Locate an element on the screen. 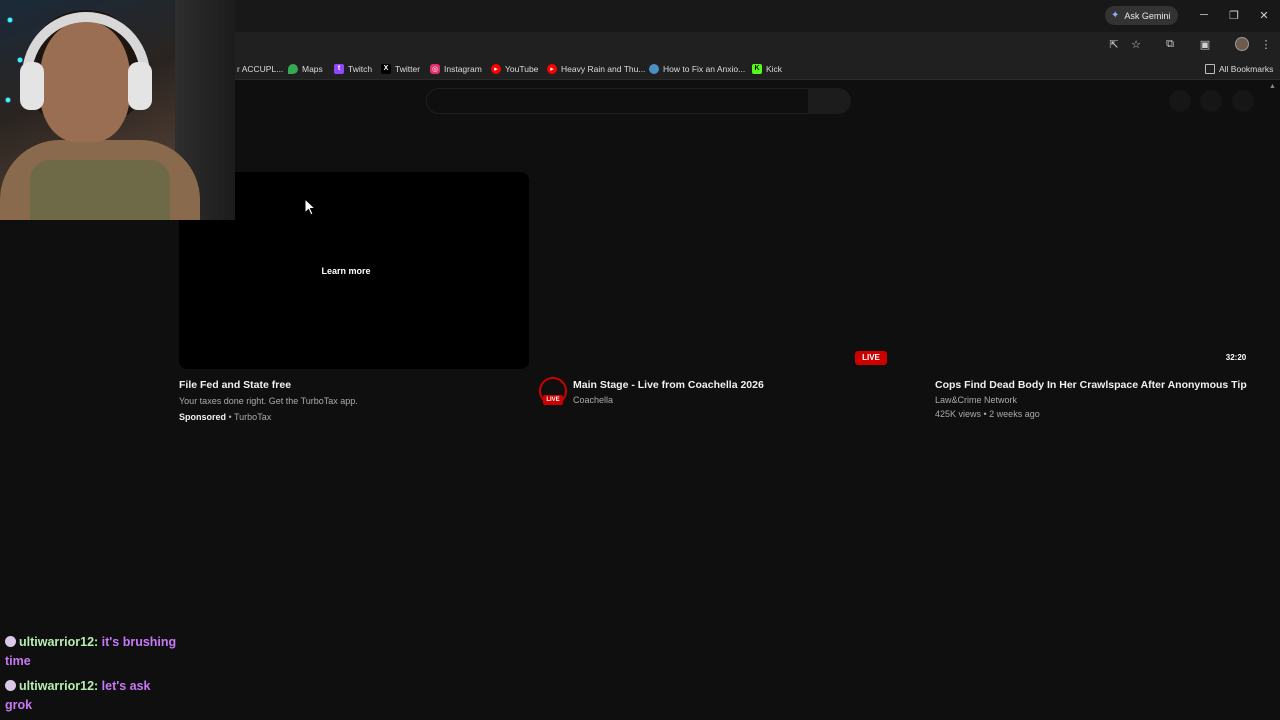  twitch-icon: t is located at coordinates (339, 68).